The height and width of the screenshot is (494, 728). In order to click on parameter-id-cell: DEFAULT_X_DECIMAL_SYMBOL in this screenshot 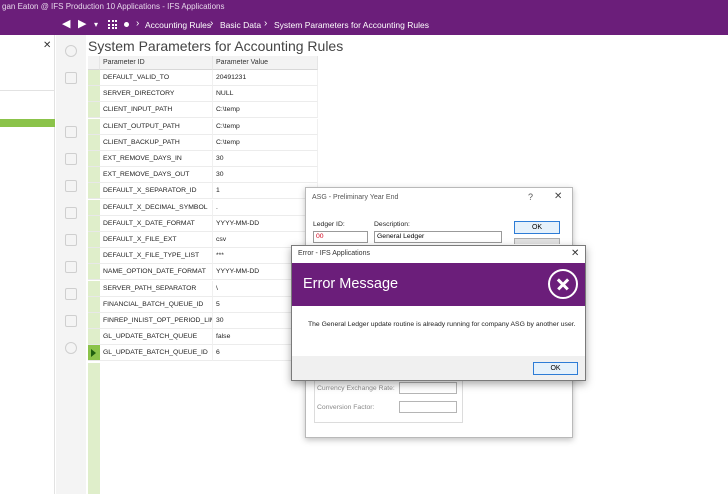, I will do `click(156, 207)`.